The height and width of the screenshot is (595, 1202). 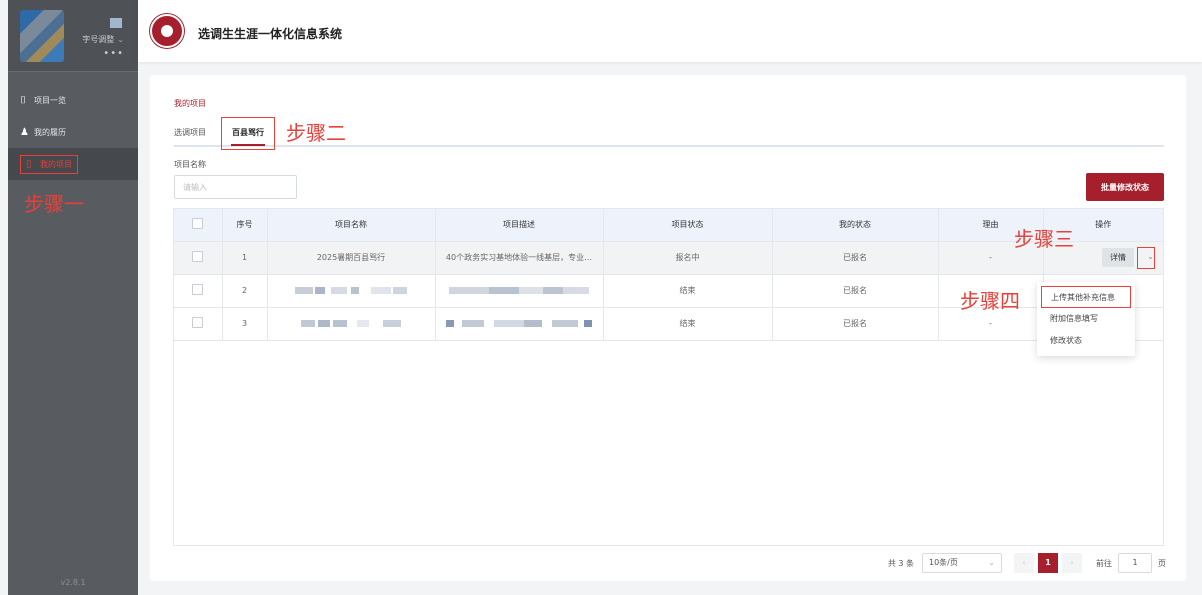 I want to click on goto-page-input: 1, so click(x=1135, y=563).